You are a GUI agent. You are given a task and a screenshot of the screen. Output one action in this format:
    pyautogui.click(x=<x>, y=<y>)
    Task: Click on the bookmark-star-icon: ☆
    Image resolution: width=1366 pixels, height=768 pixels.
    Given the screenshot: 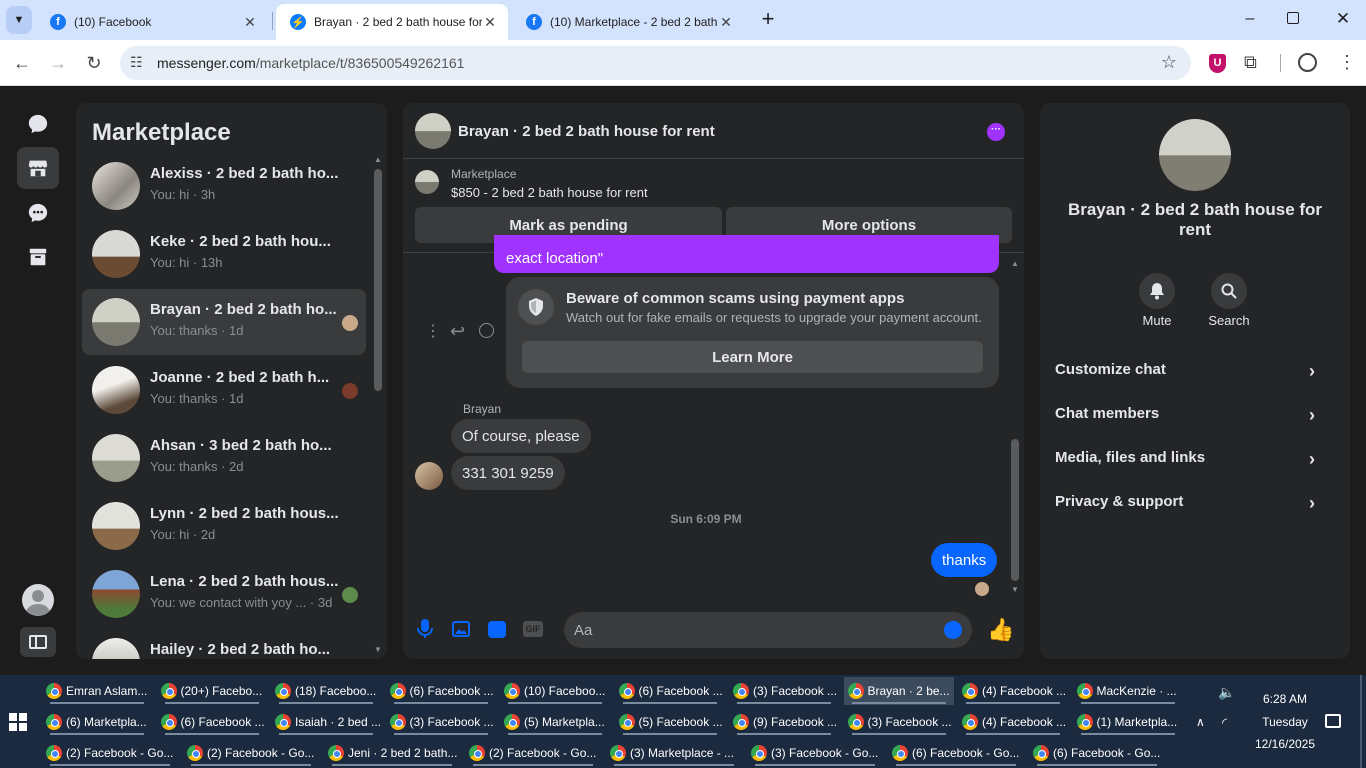 What is the action you would take?
    pyautogui.click(x=1169, y=62)
    